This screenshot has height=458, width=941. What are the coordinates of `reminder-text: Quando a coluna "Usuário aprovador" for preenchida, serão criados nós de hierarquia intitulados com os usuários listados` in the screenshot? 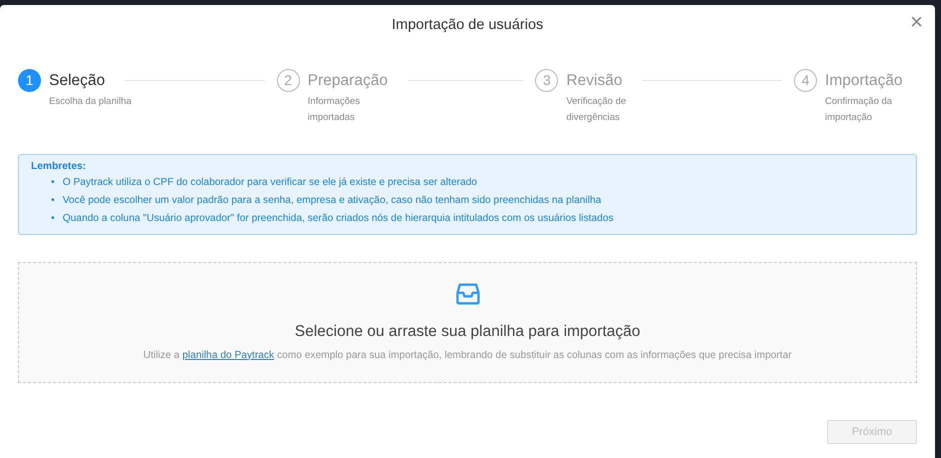 It's located at (338, 219).